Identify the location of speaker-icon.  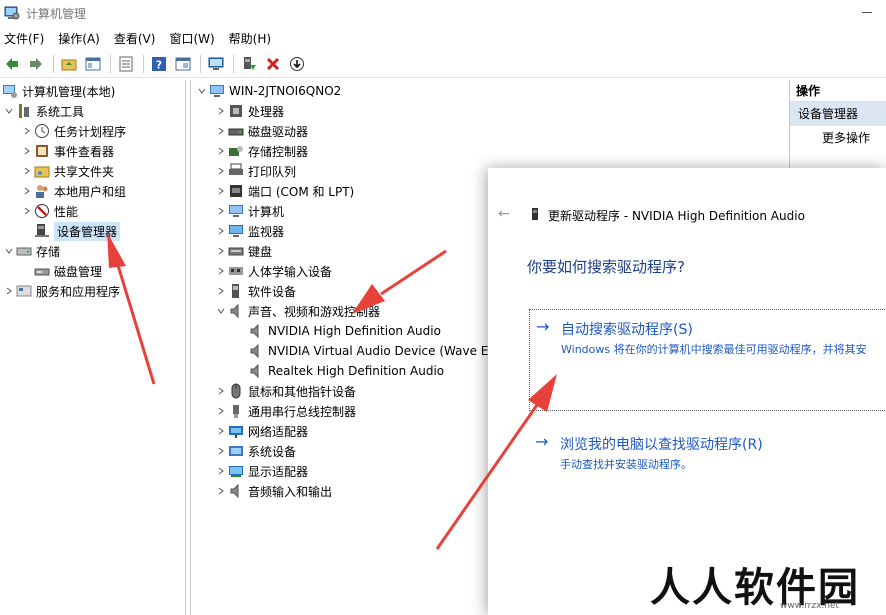
(234, 311).